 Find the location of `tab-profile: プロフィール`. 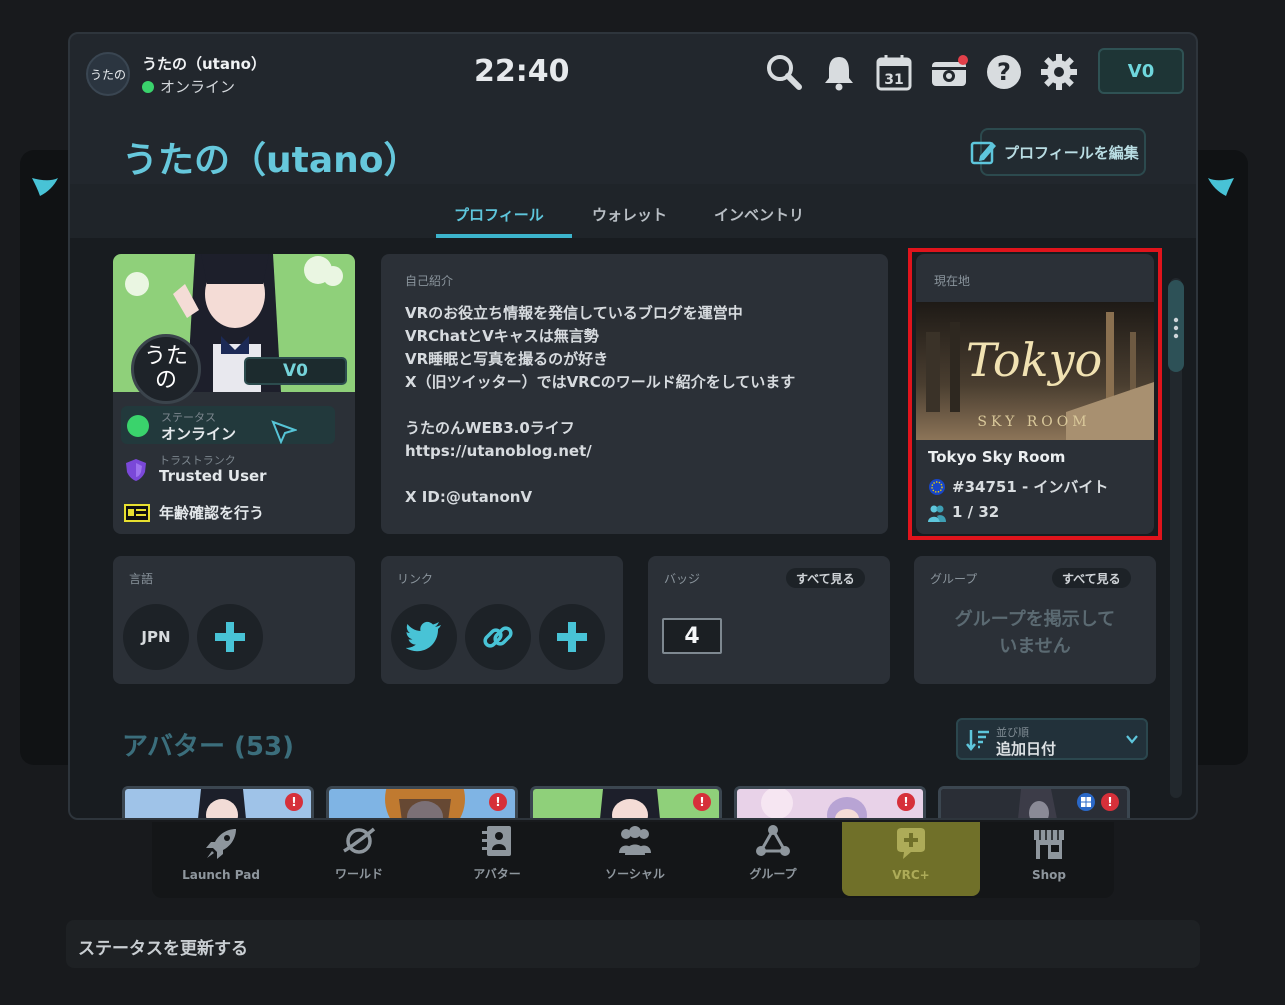

tab-profile: プロフィール is located at coordinates (499, 214).